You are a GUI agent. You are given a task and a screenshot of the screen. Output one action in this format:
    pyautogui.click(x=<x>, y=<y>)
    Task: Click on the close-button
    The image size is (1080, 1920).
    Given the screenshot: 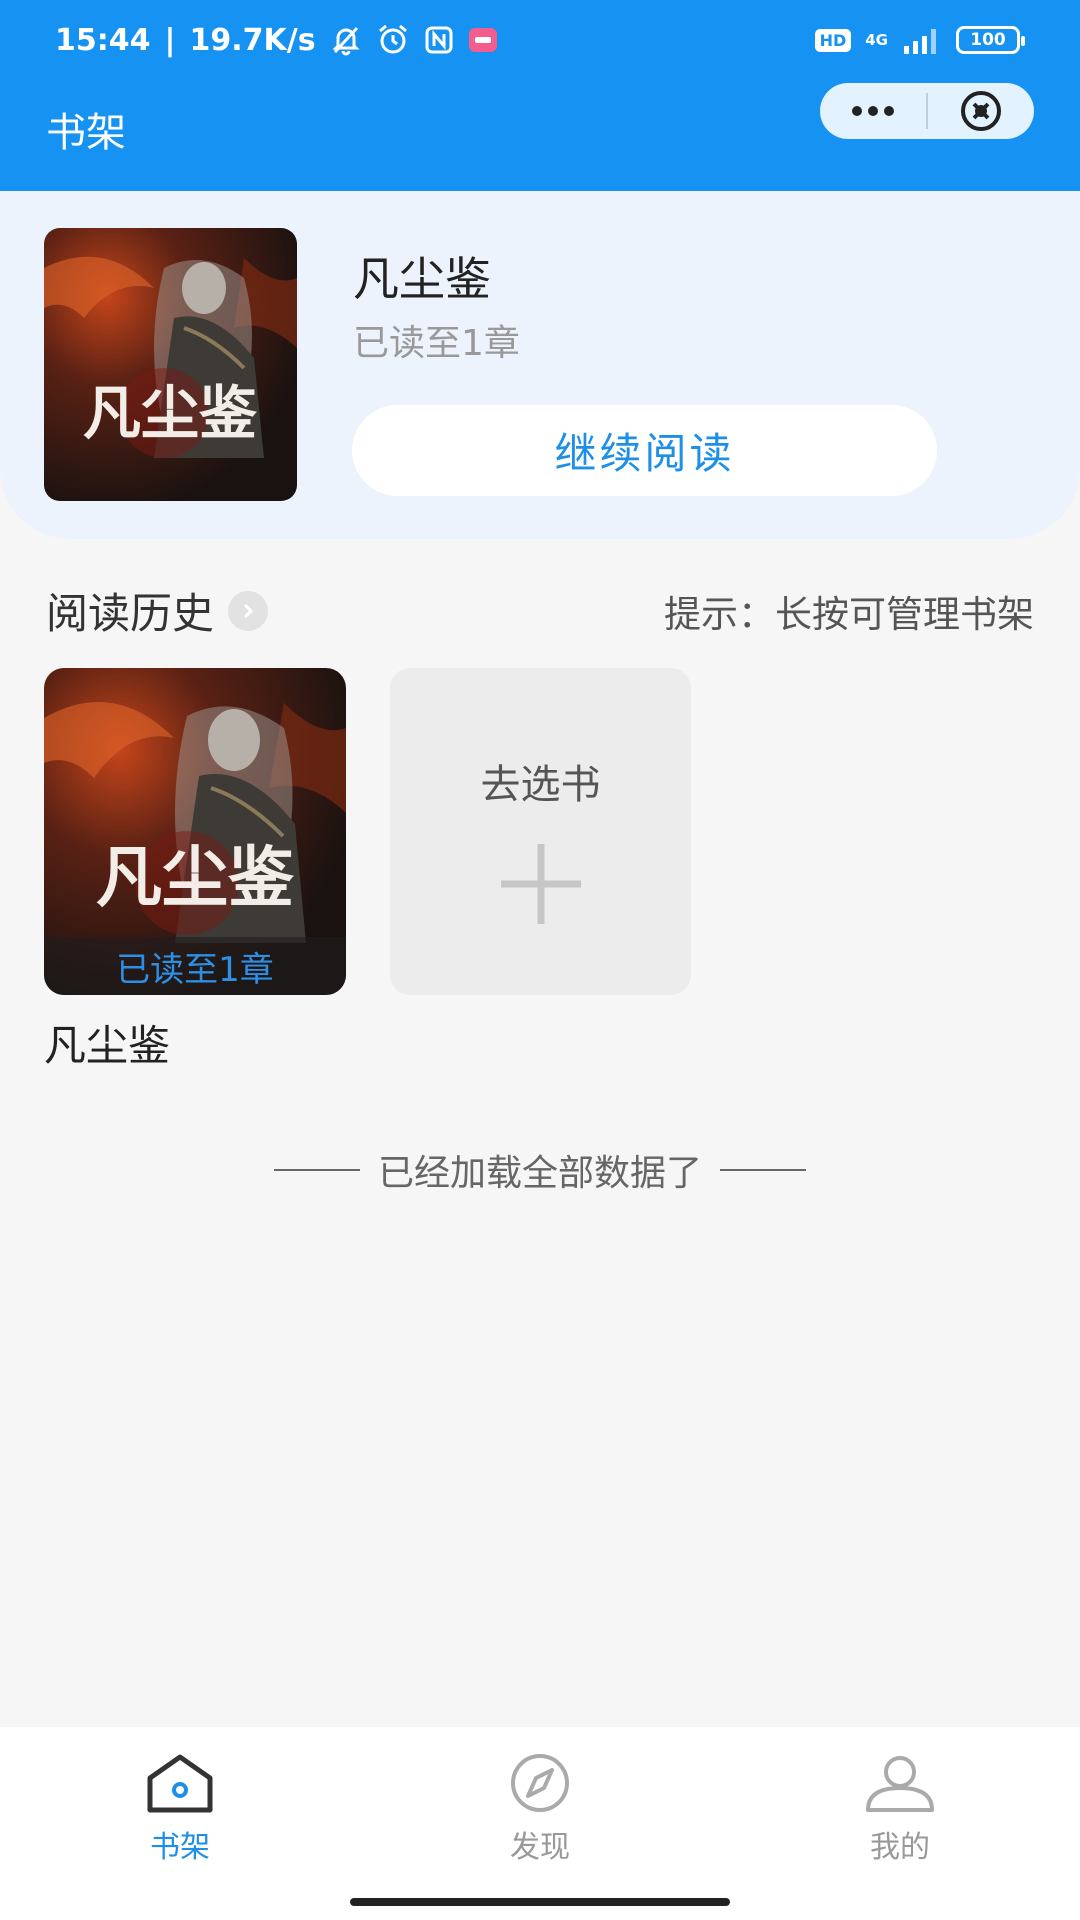 What is the action you would take?
    pyautogui.click(x=981, y=111)
    